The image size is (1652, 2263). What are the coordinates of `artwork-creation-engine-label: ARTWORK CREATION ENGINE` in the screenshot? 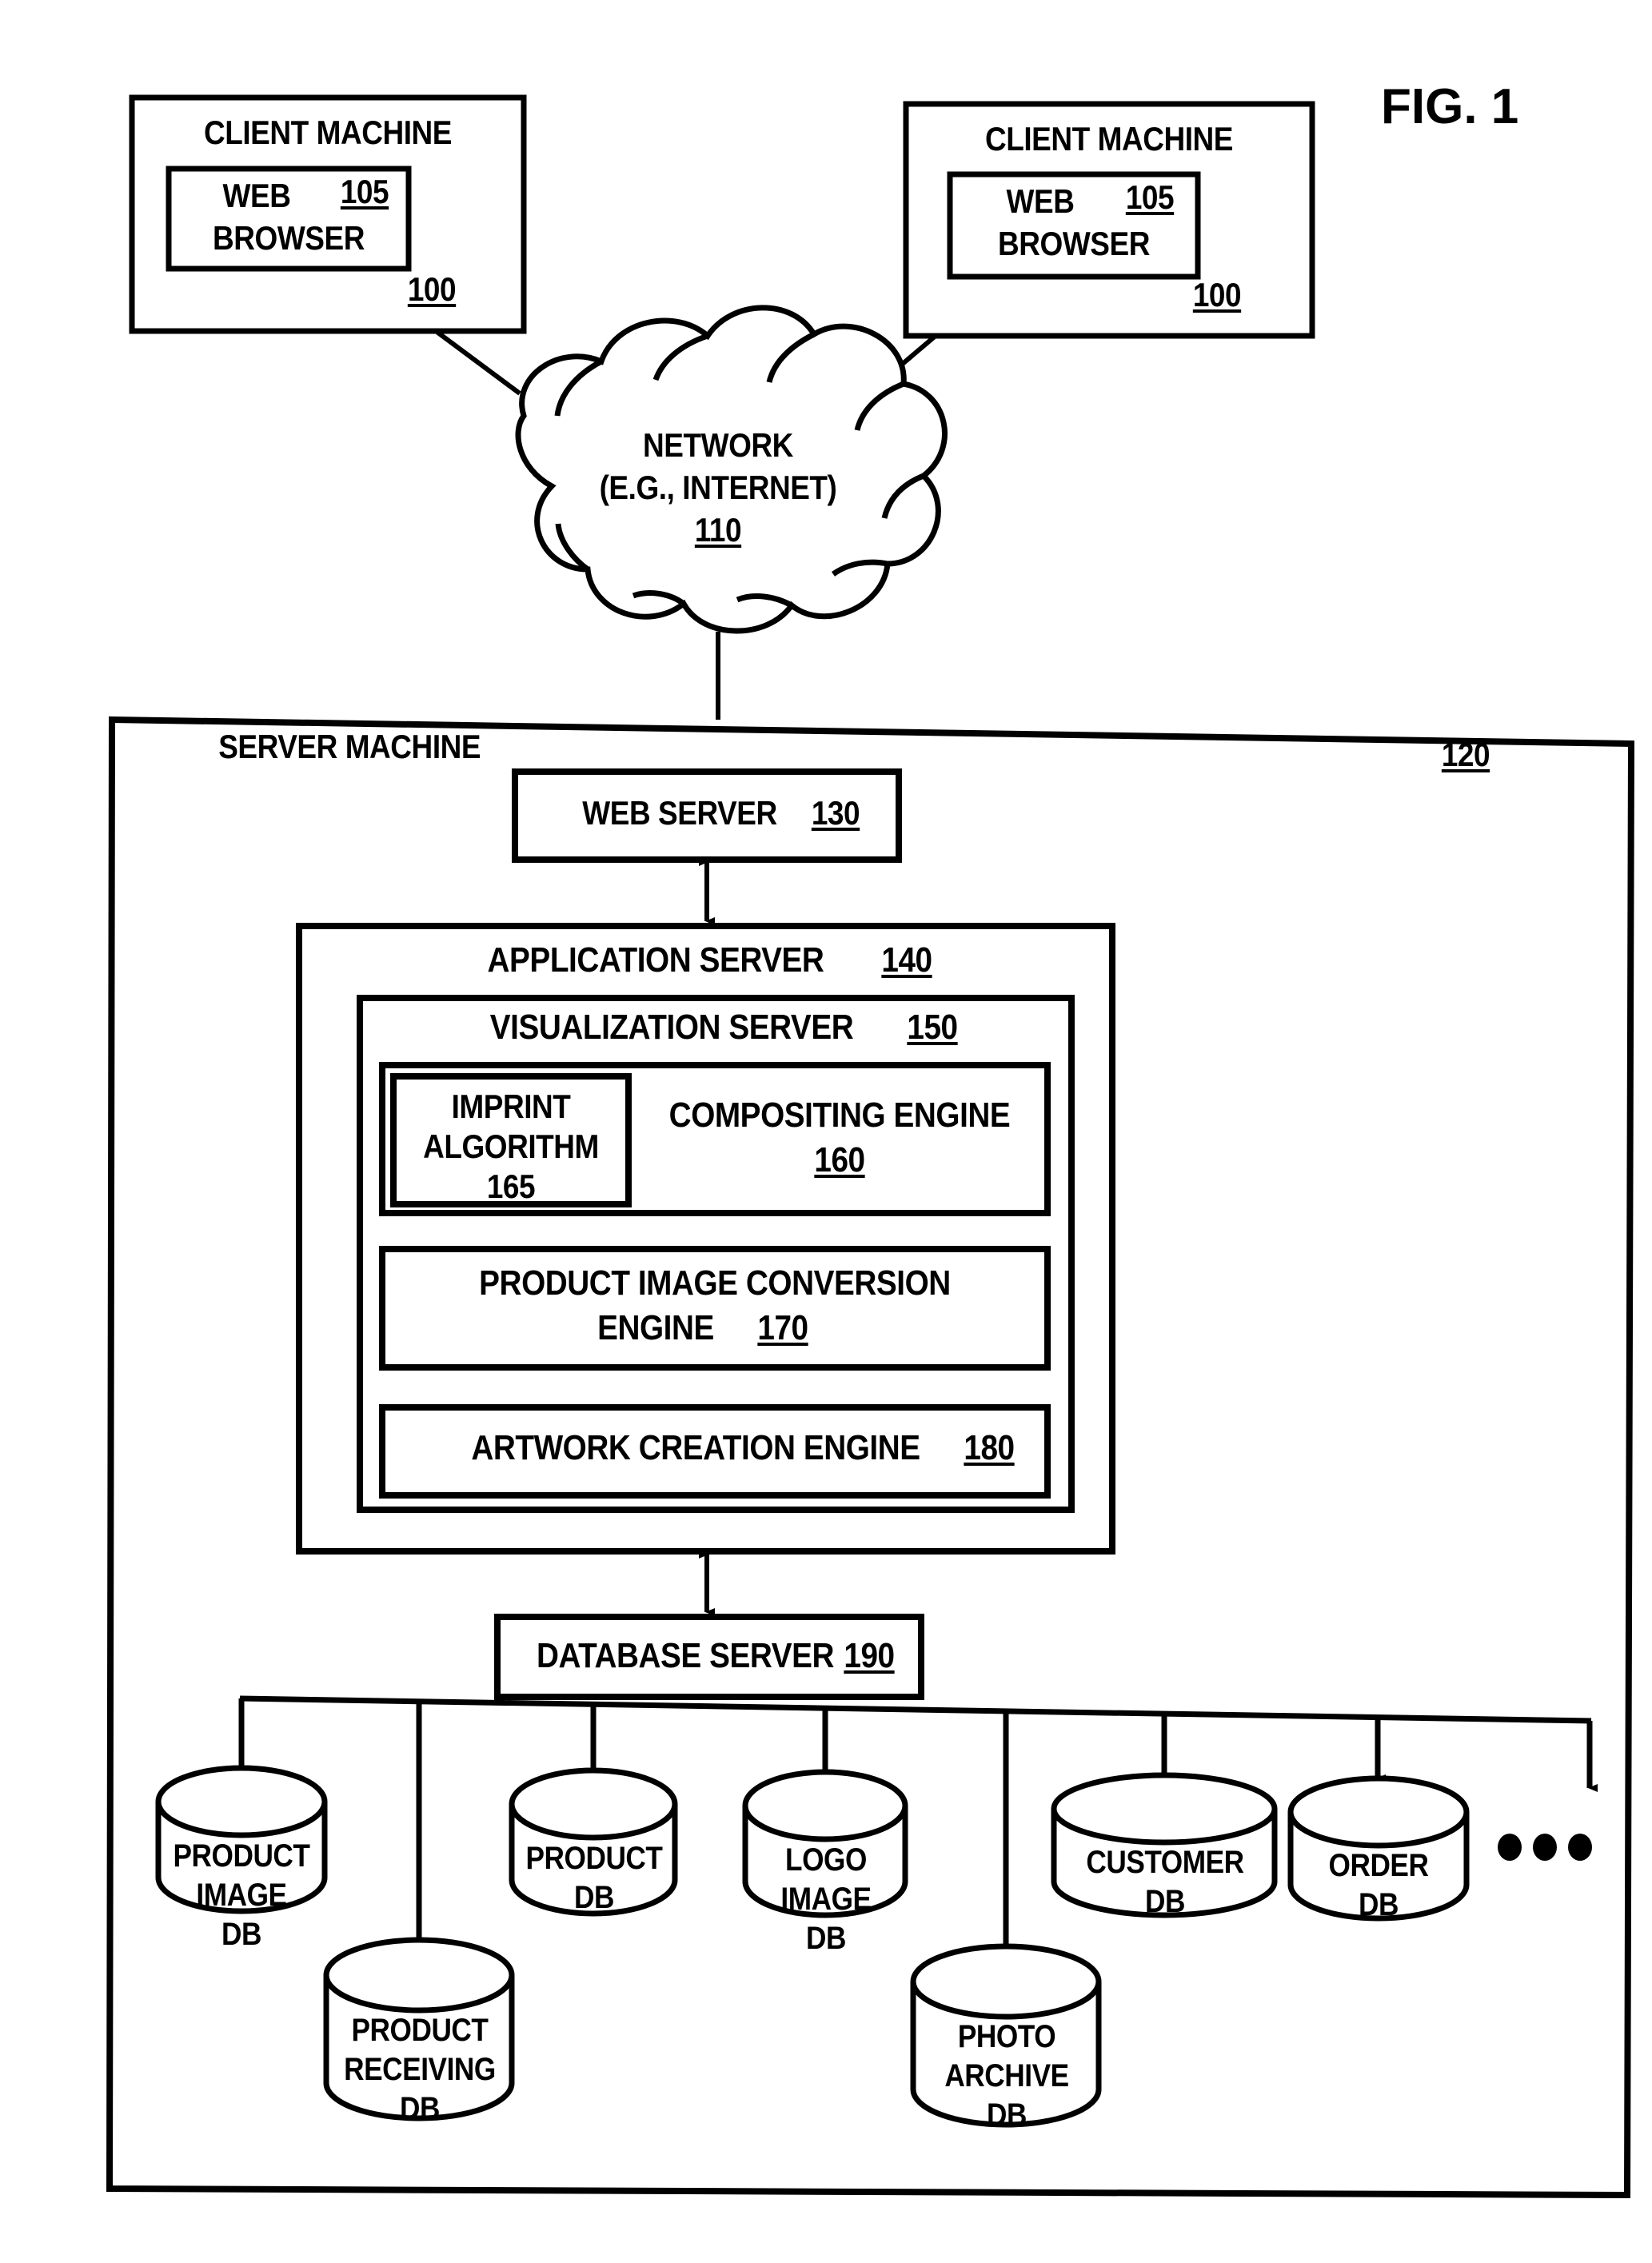 It's located at (695, 1447).